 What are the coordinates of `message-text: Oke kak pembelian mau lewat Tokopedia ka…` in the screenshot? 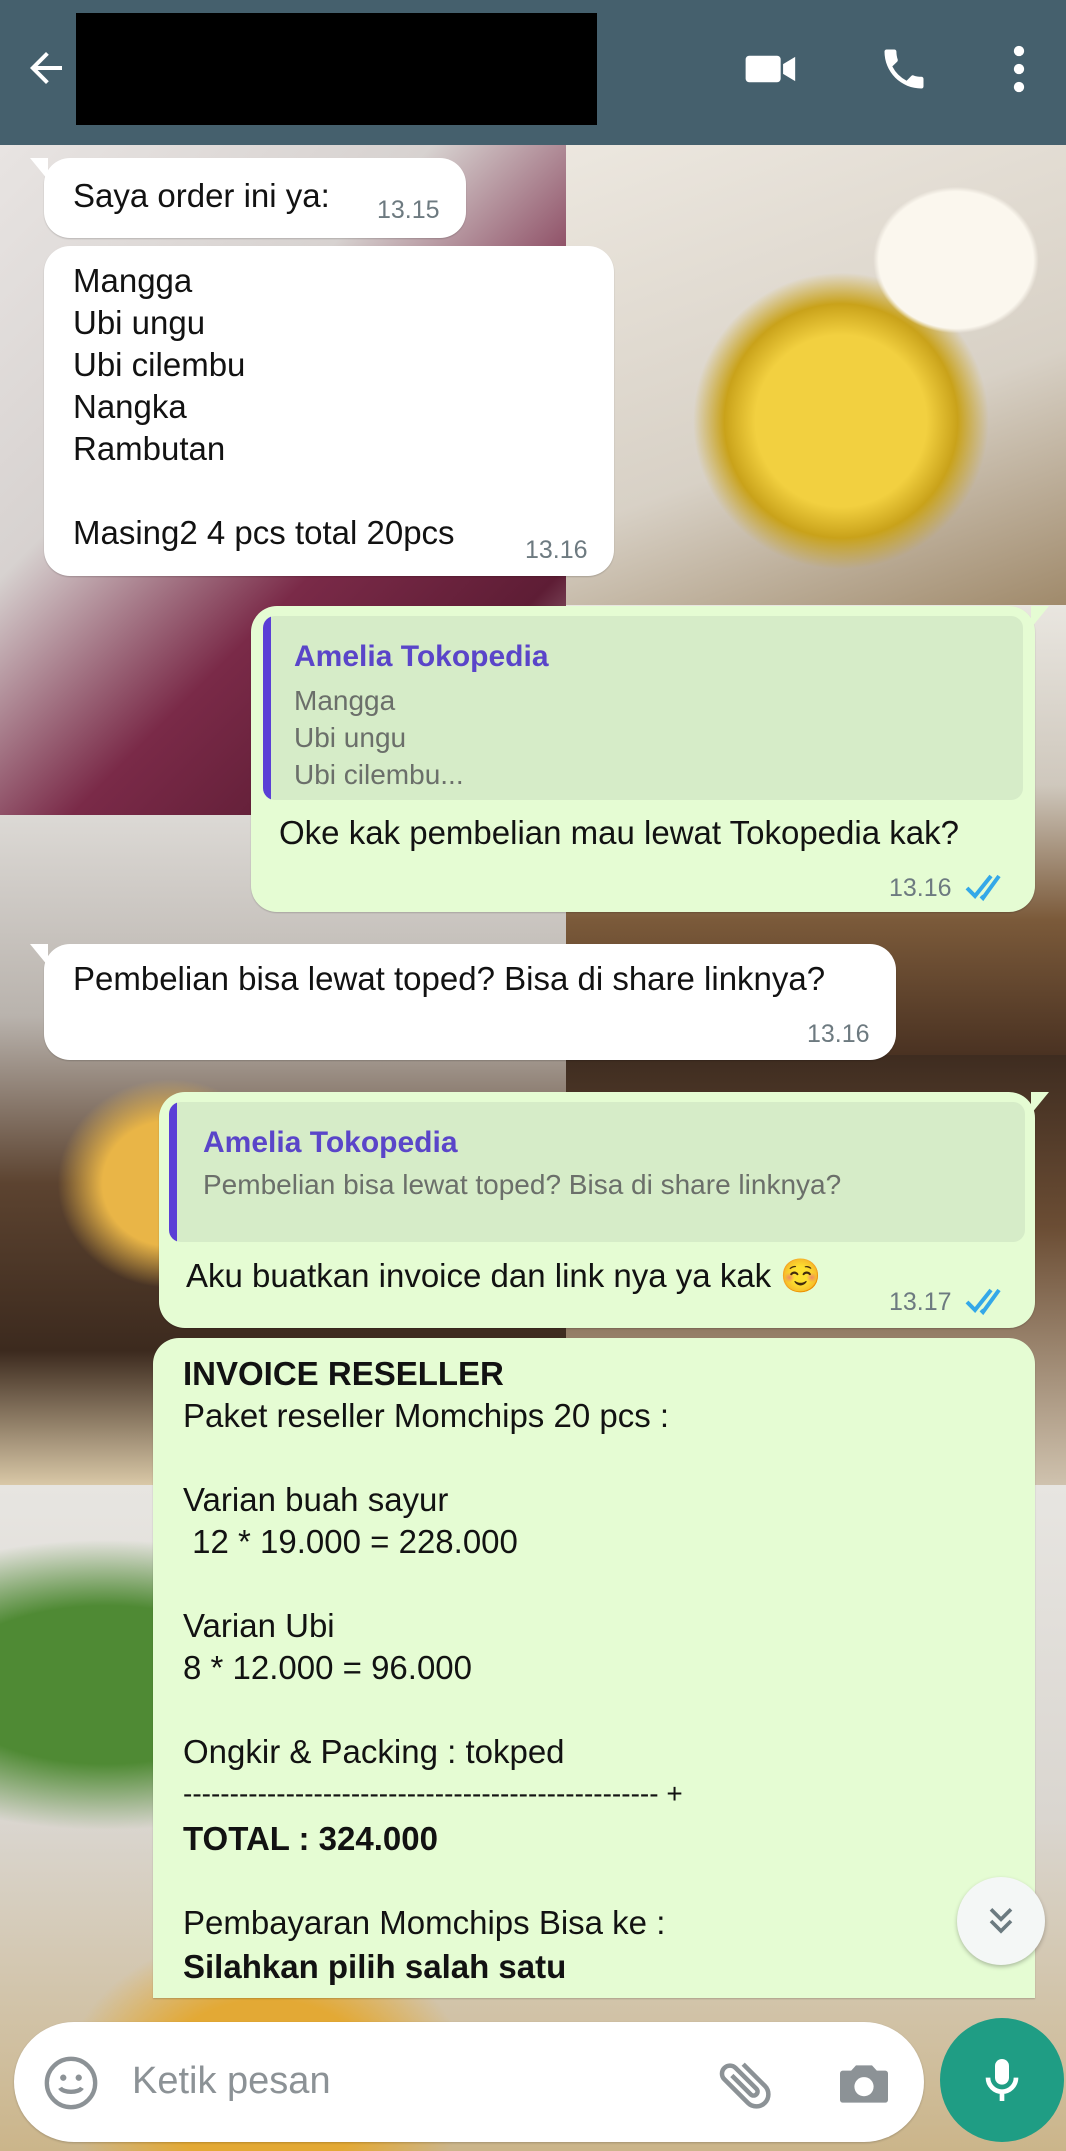 It's located at (619, 832).